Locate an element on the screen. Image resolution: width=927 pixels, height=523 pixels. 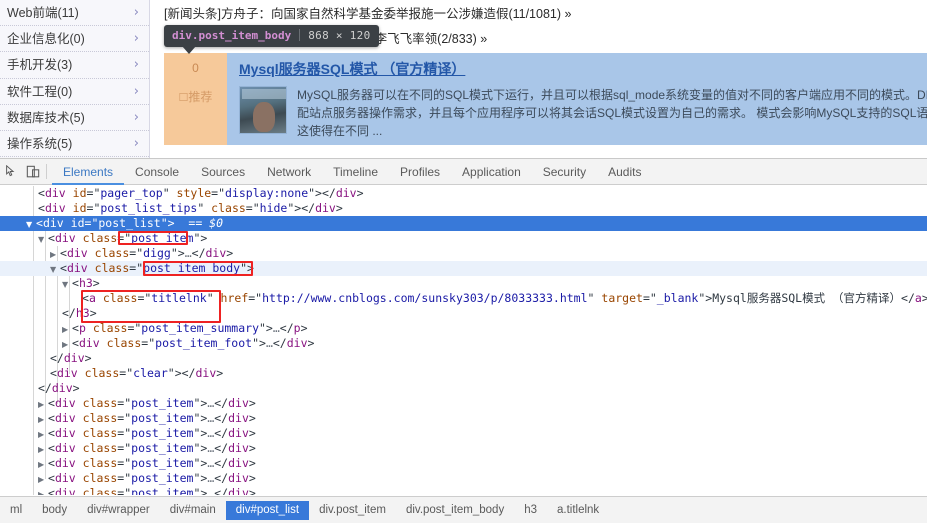
breadcrumb-main: div#main is located at coordinates (193, 510).